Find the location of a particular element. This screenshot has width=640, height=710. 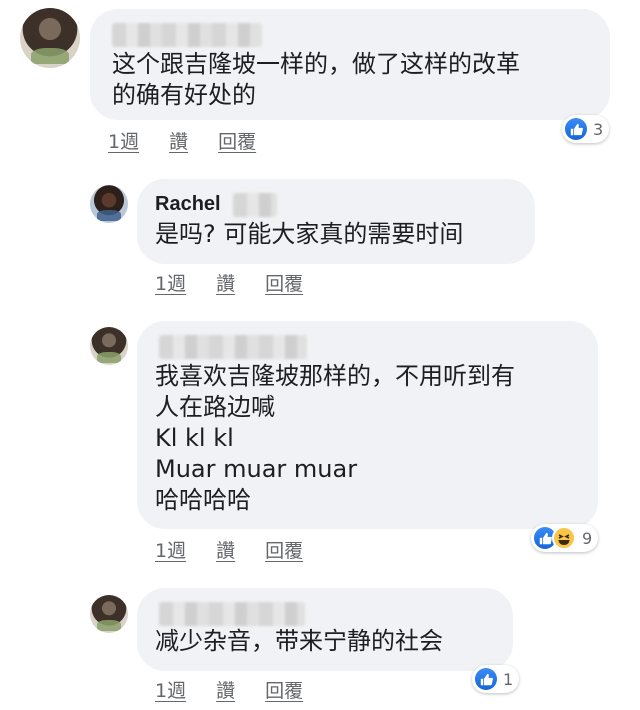

reaction-summary: 3 is located at coordinates (586, 129).